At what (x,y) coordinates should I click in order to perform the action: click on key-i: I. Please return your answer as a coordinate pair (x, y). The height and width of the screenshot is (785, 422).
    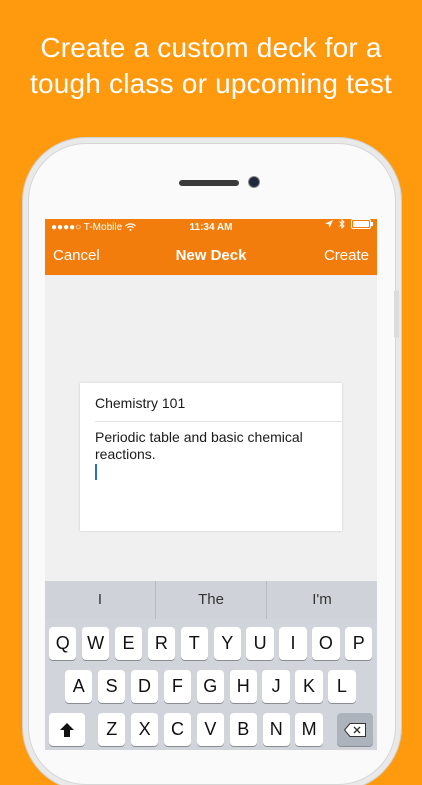
    Looking at the image, I should click on (293, 643).